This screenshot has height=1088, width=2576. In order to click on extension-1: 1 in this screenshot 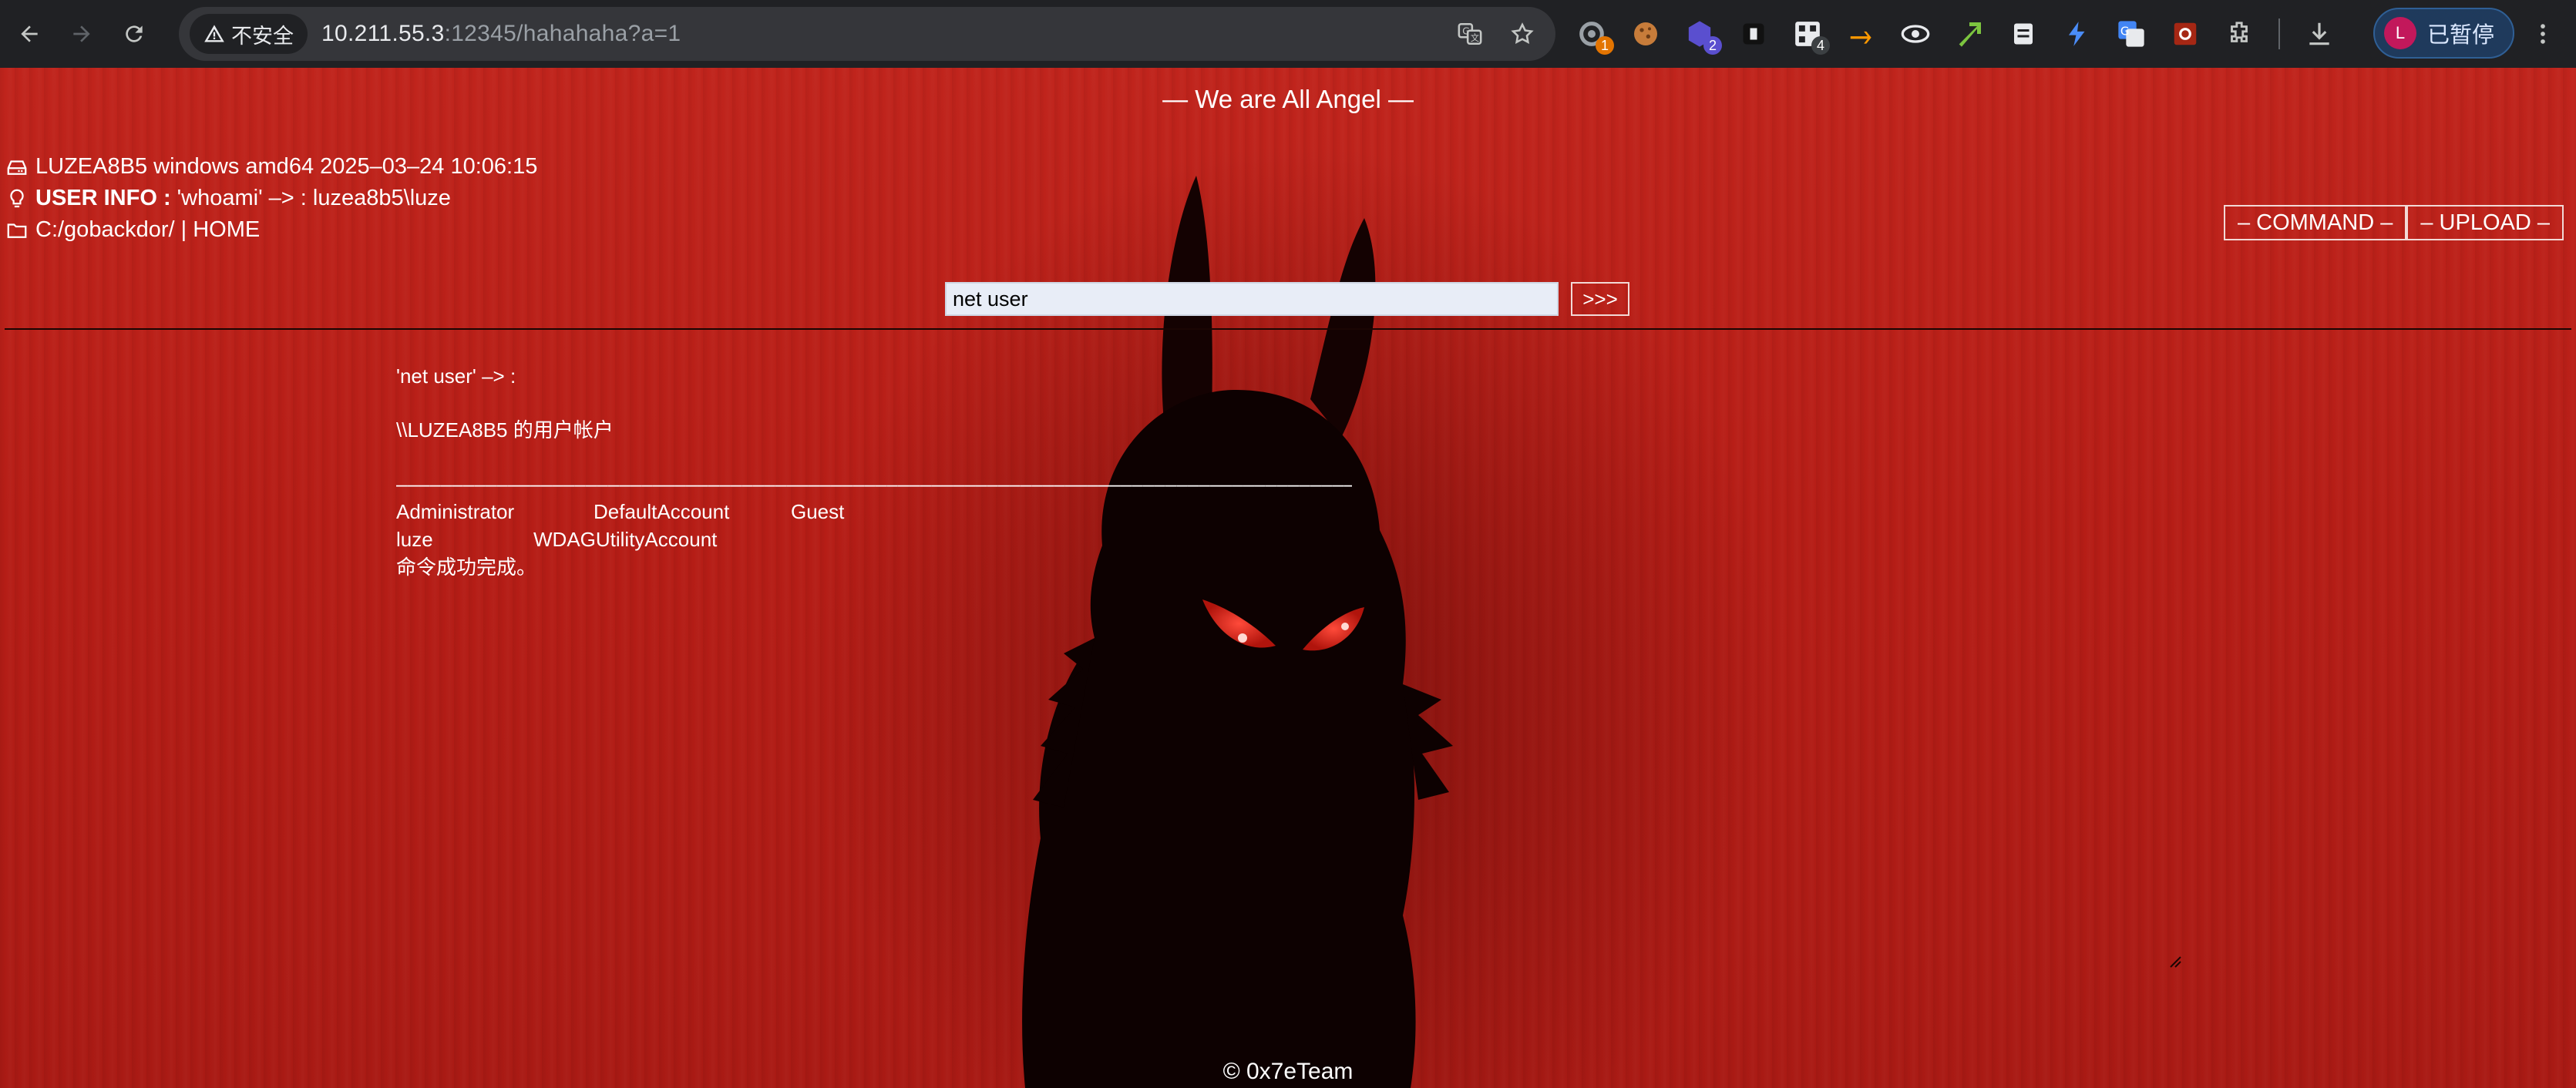, I will do `click(1593, 35)`.